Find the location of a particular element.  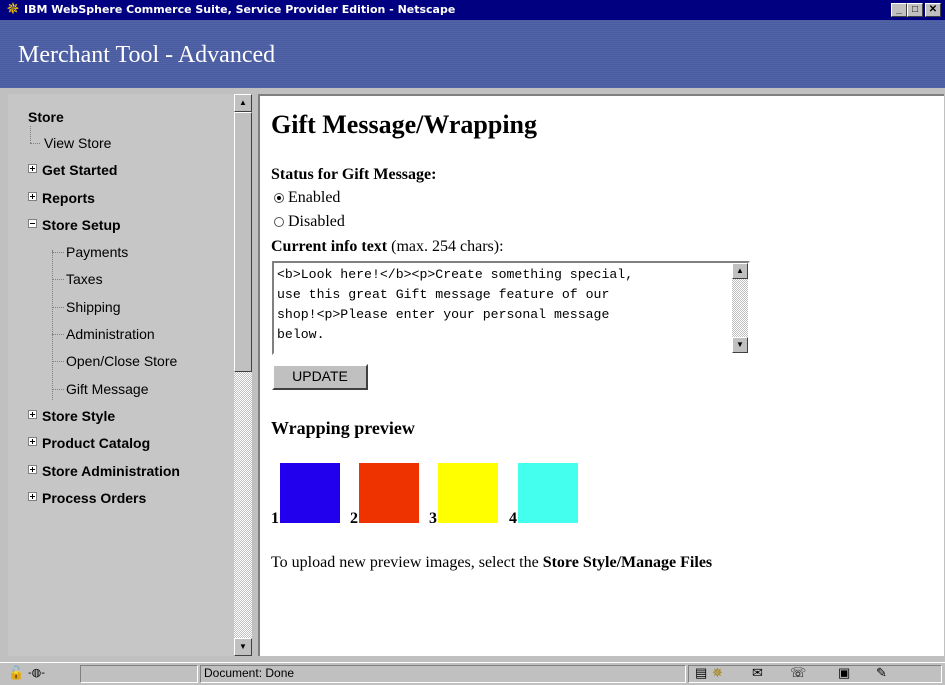

status-bar: 🔓 -◍- Document: Done ▤ ✵ ✉ ☏ ▣ ✎ is located at coordinates (472, 673).